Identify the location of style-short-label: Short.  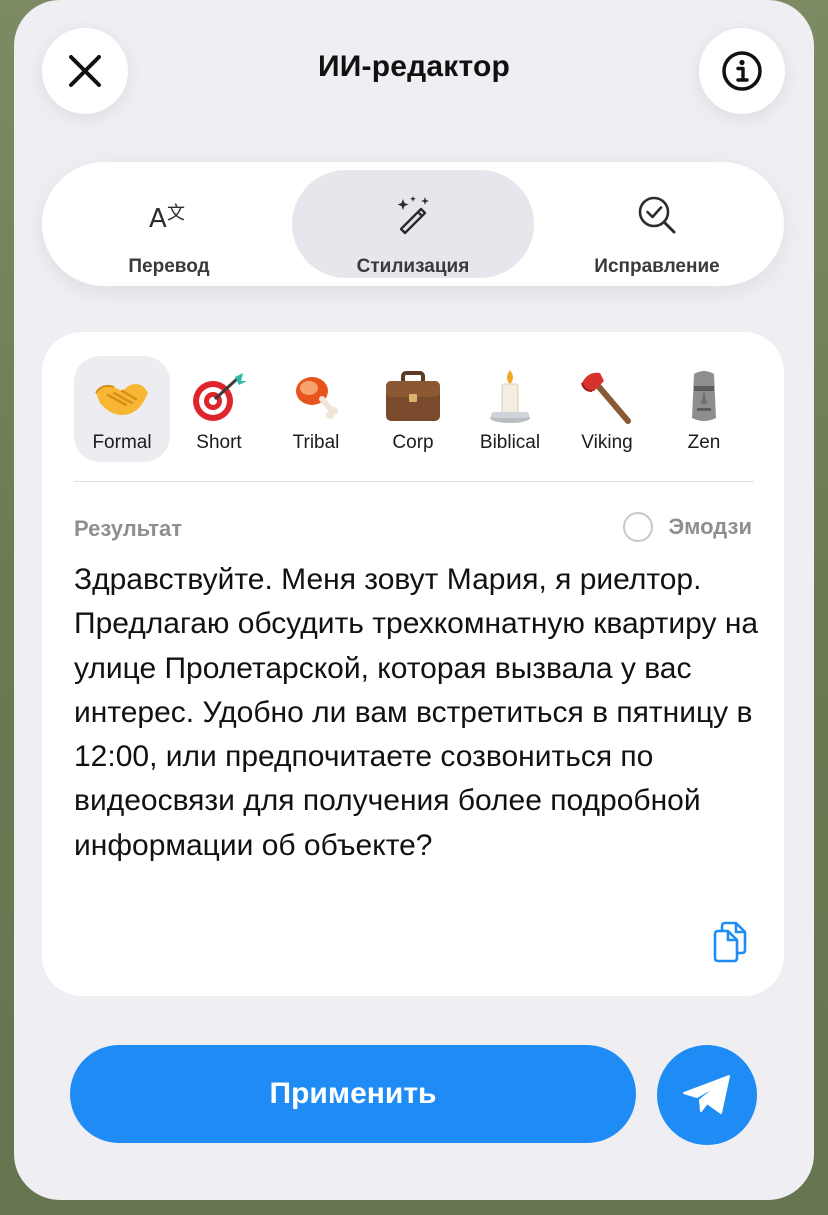
(219, 442).